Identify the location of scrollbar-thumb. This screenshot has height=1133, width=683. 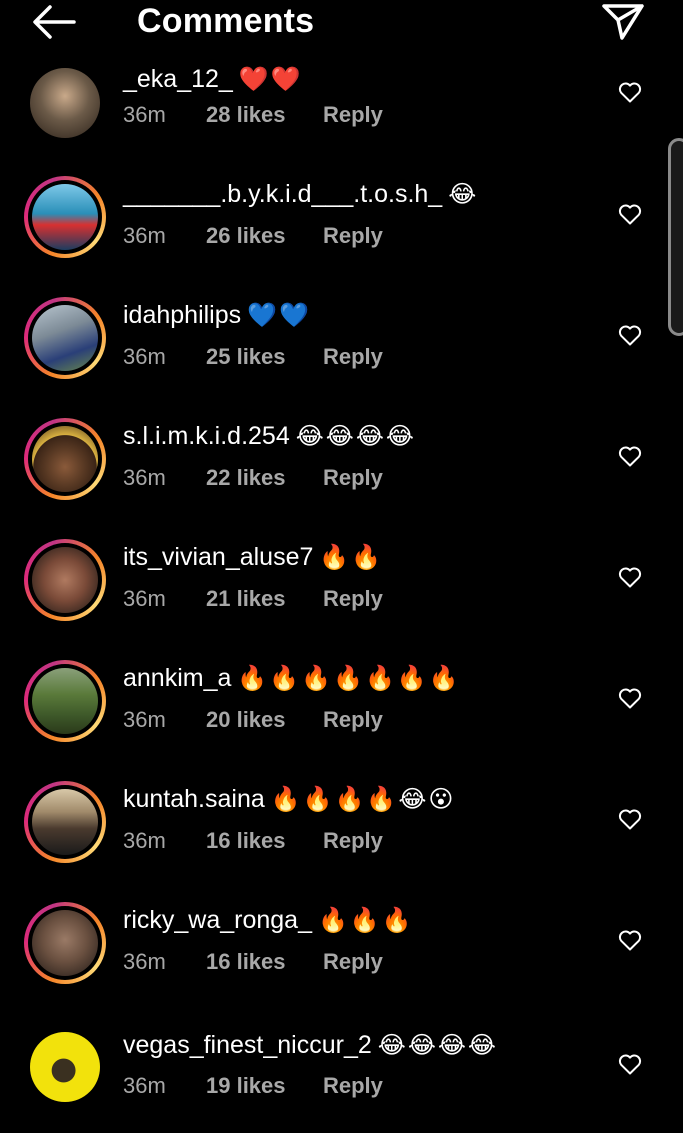
(675, 237).